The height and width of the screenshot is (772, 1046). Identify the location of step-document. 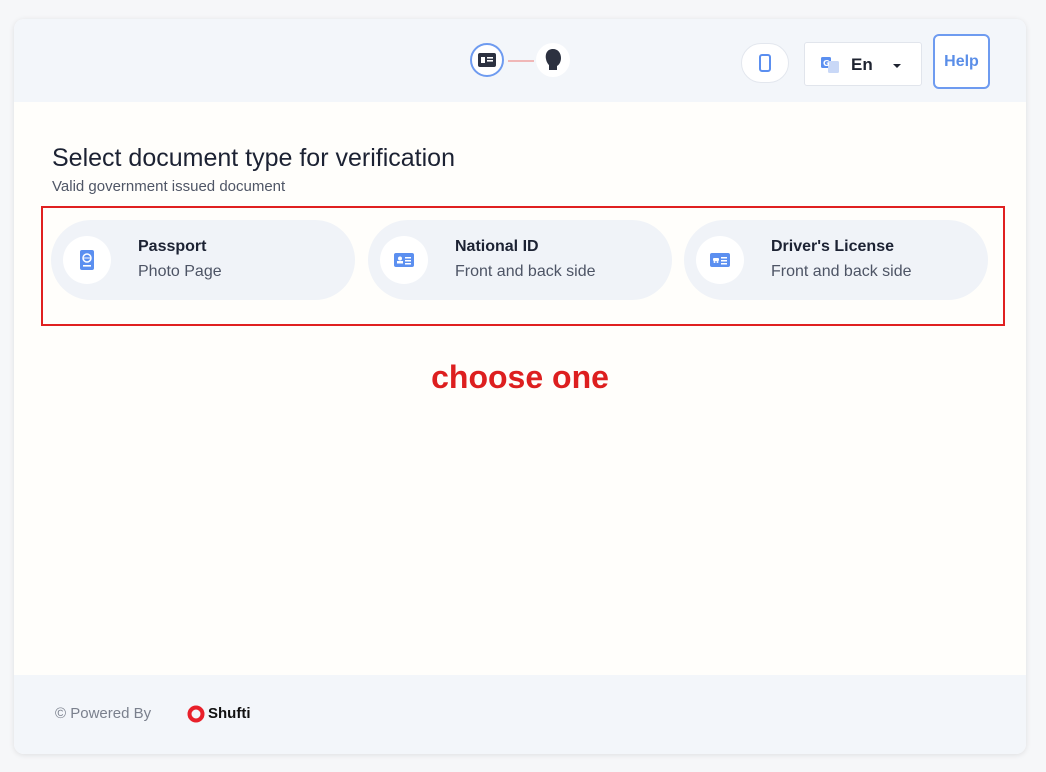
(487, 60).